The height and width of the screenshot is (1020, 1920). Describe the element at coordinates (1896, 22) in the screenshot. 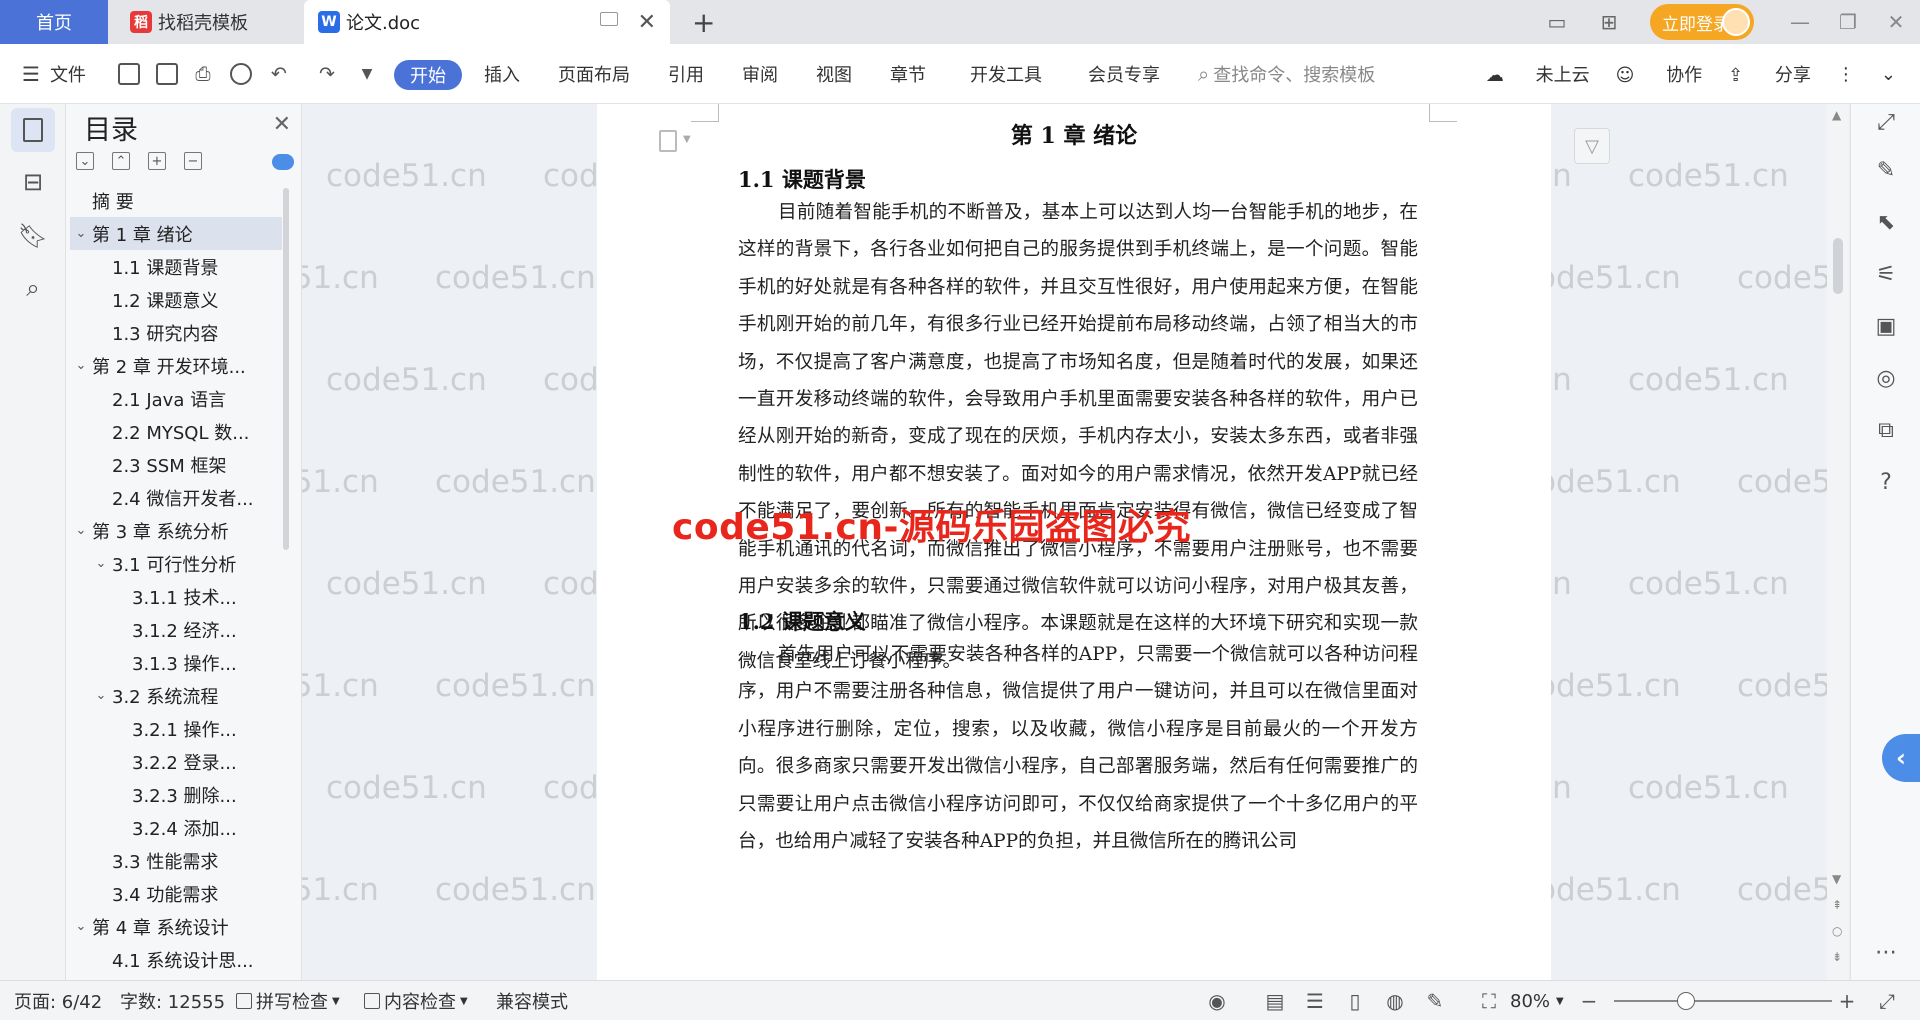

I see `window-close-icon: ✕` at that location.